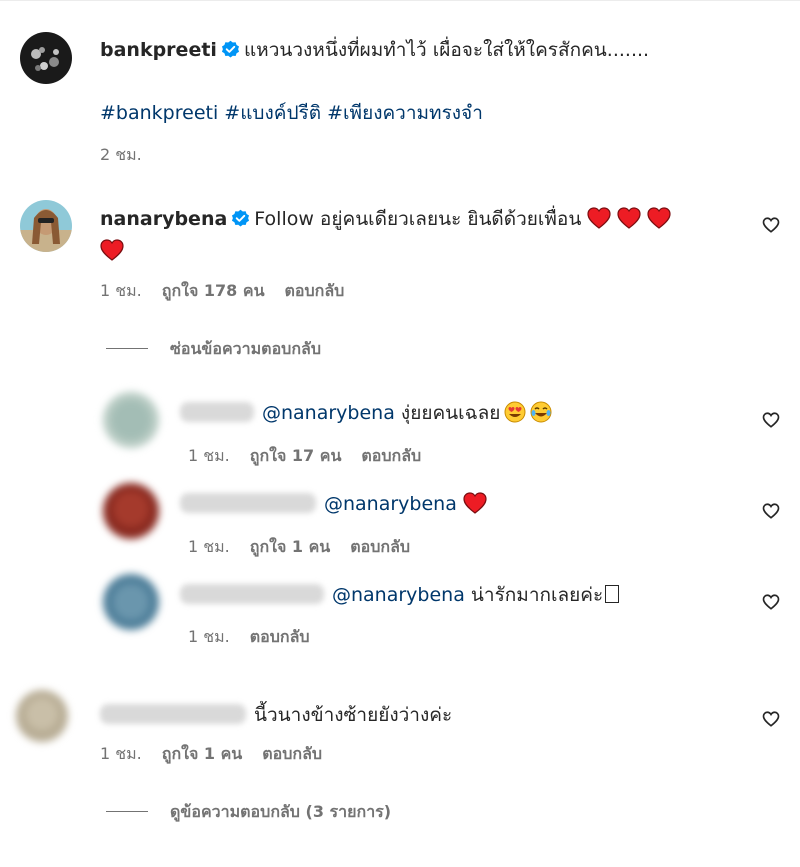 The image size is (800, 867). What do you see at coordinates (121, 154) in the screenshot?
I see `post-time: 2 ชม.` at bounding box center [121, 154].